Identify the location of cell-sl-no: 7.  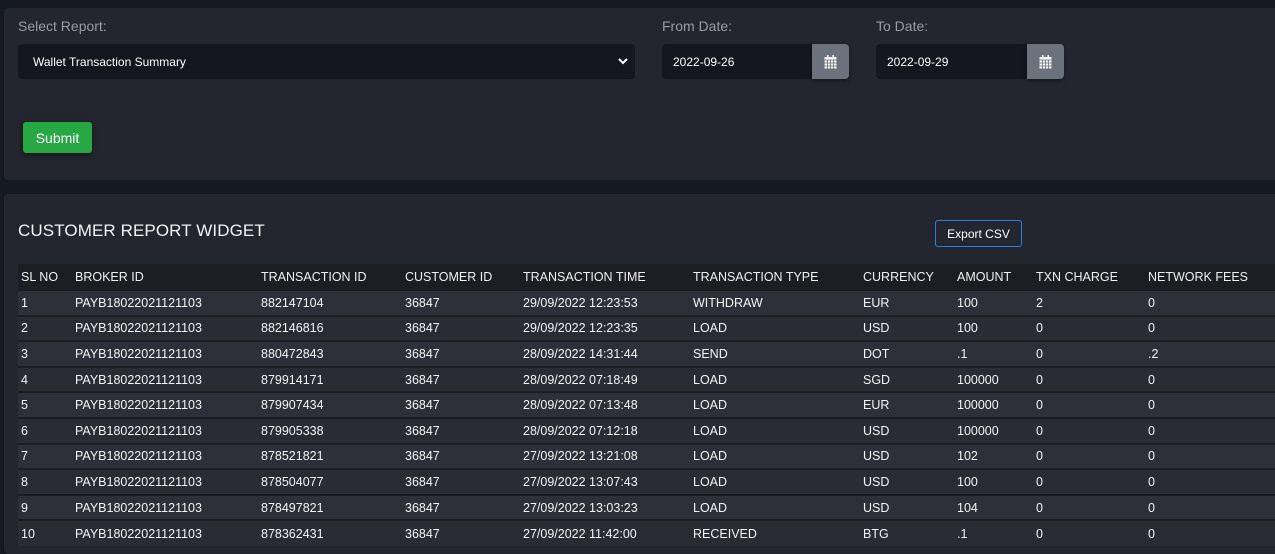
(24, 456).